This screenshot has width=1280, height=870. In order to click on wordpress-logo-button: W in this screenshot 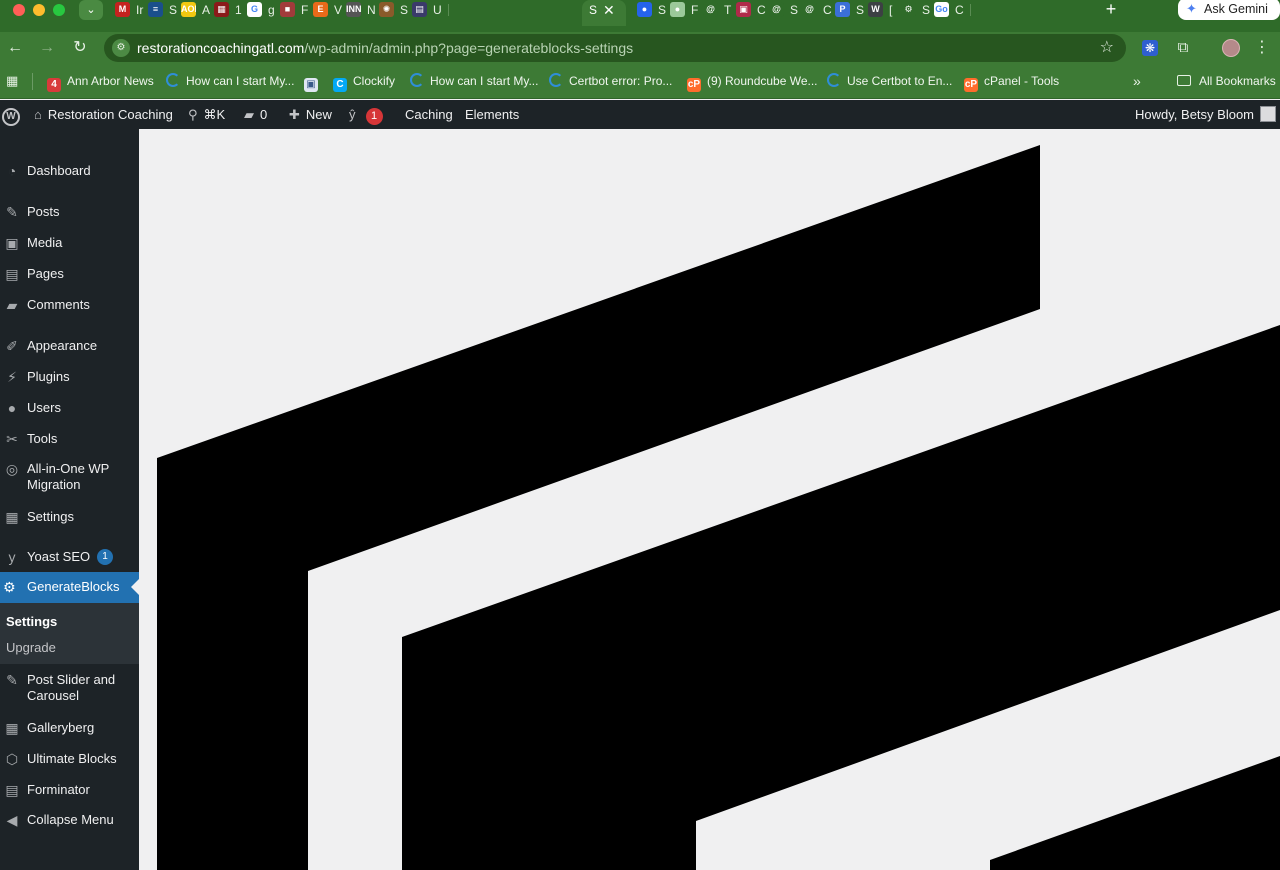, I will do `click(11, 114)`.